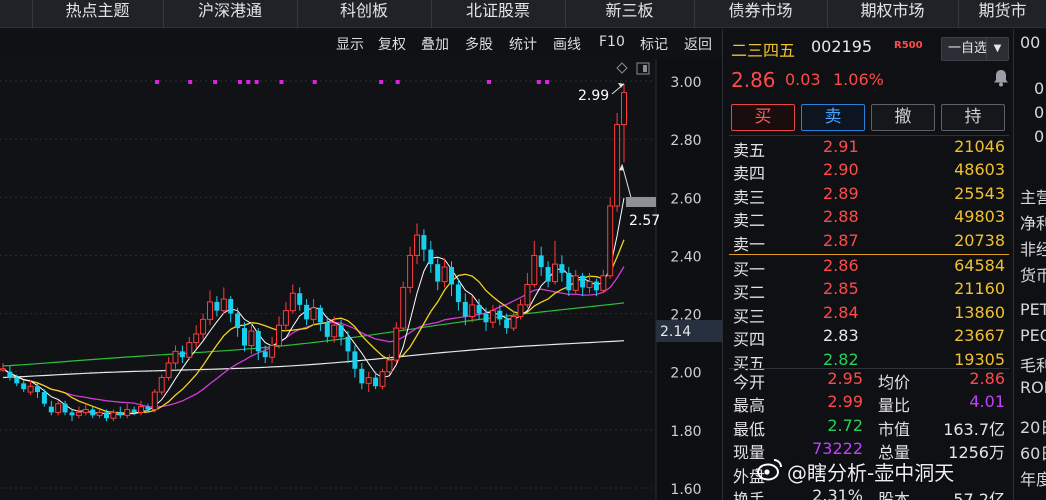 The image size is (1046, 500). Describe the element at coordinates (868, 148) in the screenshot. I see `ask-level-row: 卖五 2.91 21046` at that location.